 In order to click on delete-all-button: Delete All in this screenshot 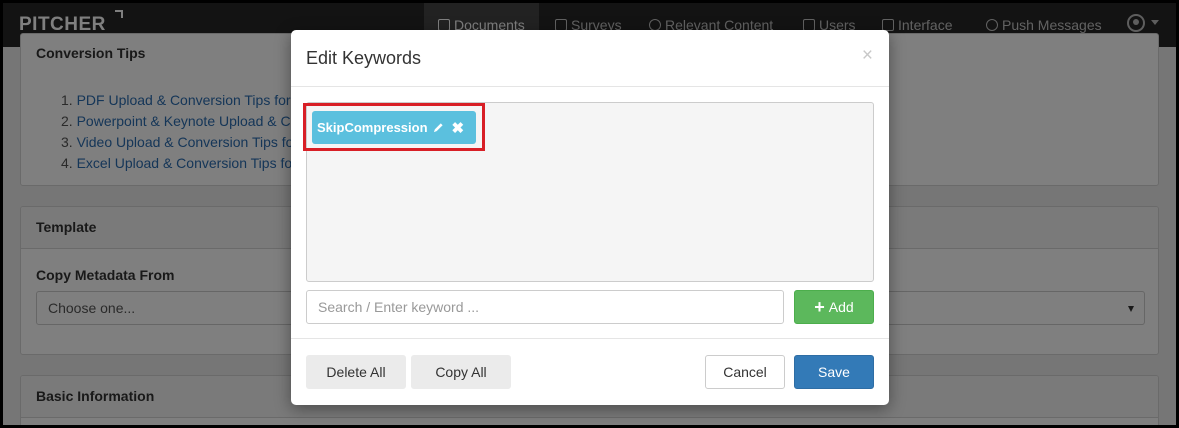, I will do `click(356, 372)`.